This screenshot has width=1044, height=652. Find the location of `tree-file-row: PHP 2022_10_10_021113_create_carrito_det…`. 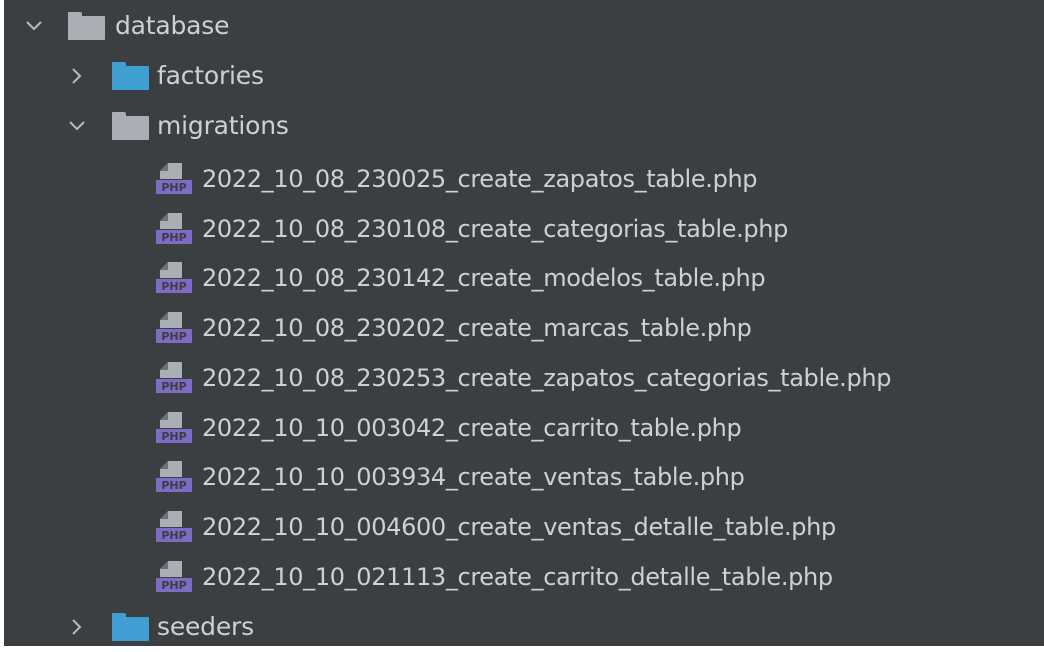

tree-file-row: PHP 2022_10_10_021113_create_carrito_det… is located at coordinates (524, 577).